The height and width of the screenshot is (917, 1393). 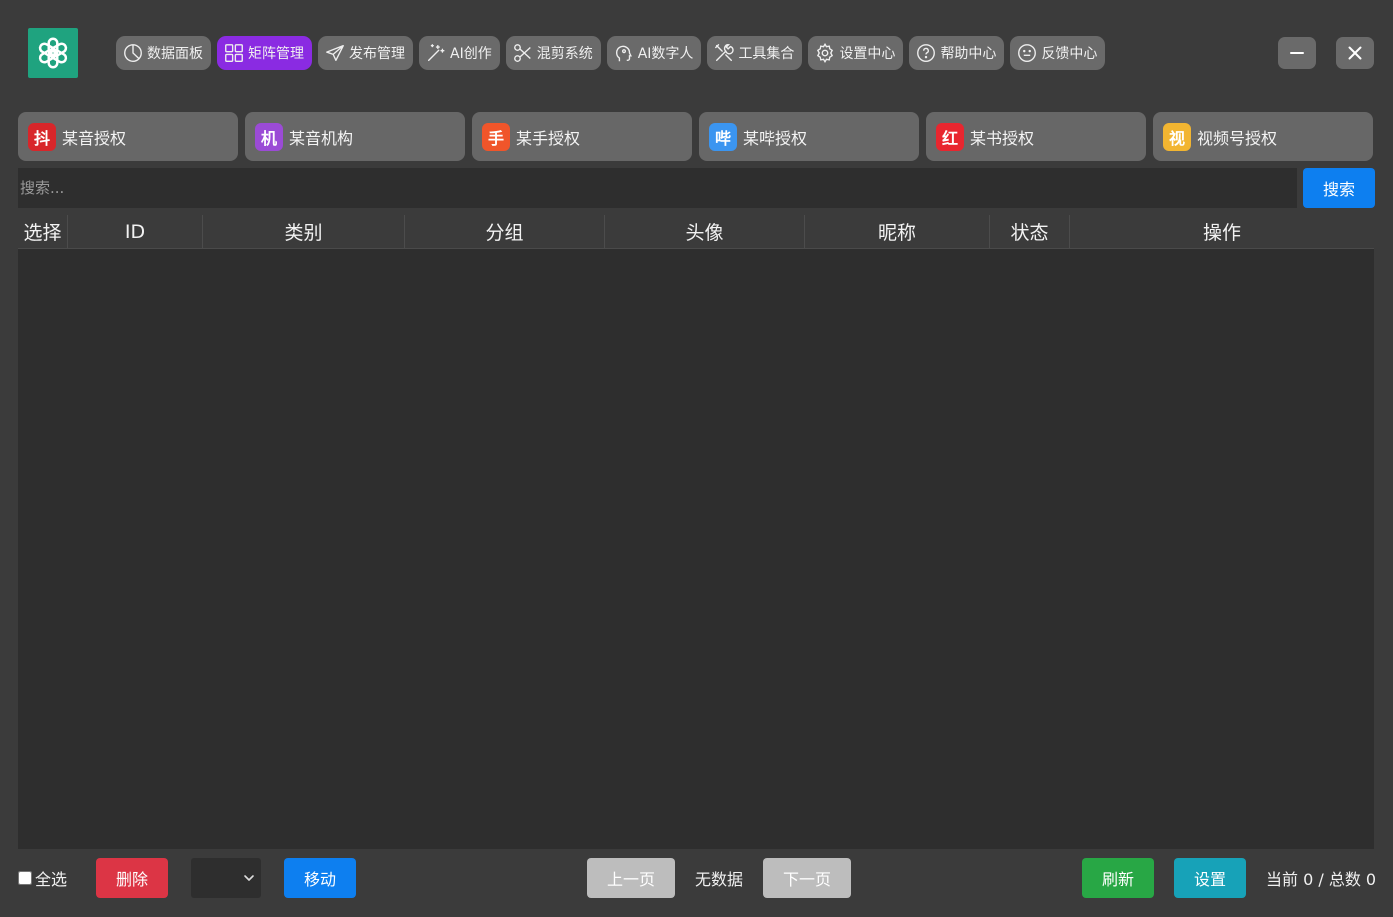 What do you see at coordinates (1237, 138) in the screenshot?
I see `platform-label: 视频号授权` at bounding box center [1237, 138].